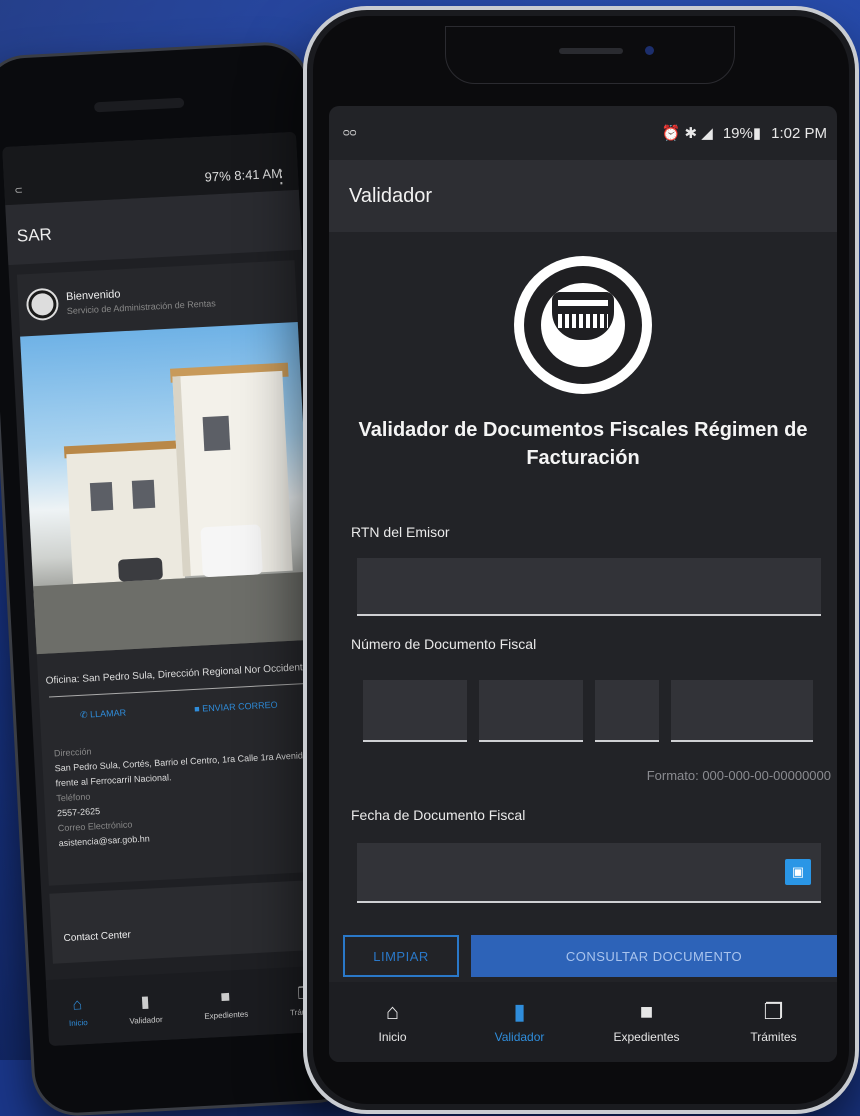 The image size is (860, 1116). I want to click on call-label: LLAMAR, so click(108, 713).